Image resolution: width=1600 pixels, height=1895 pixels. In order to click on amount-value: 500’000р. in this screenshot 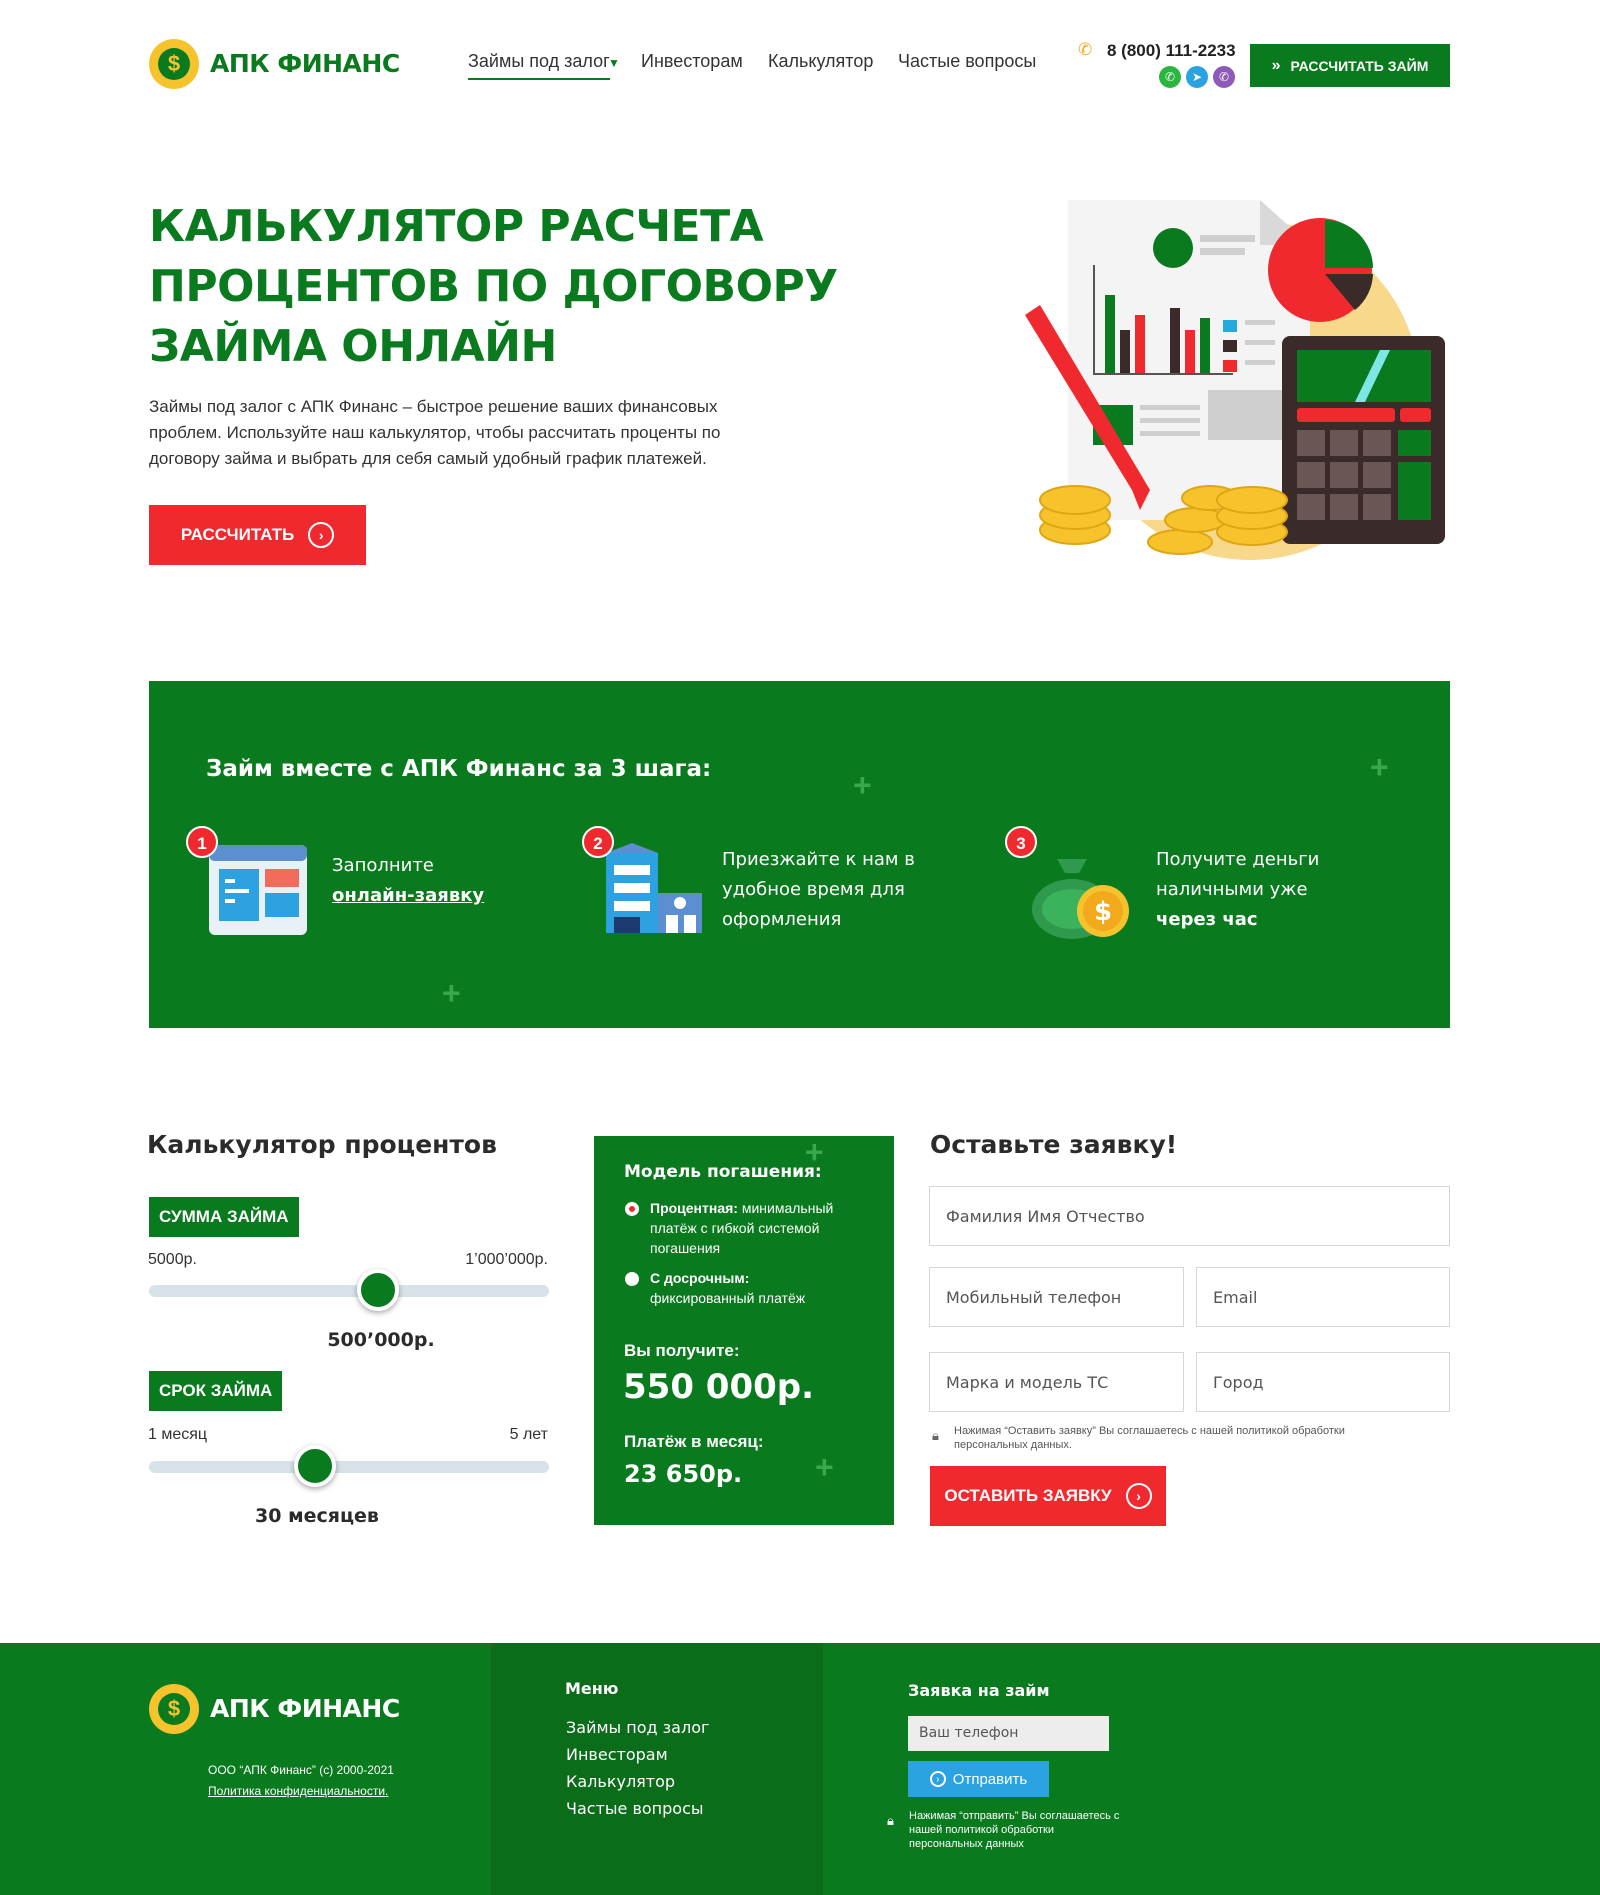, I will do `click(381, 1340)`.